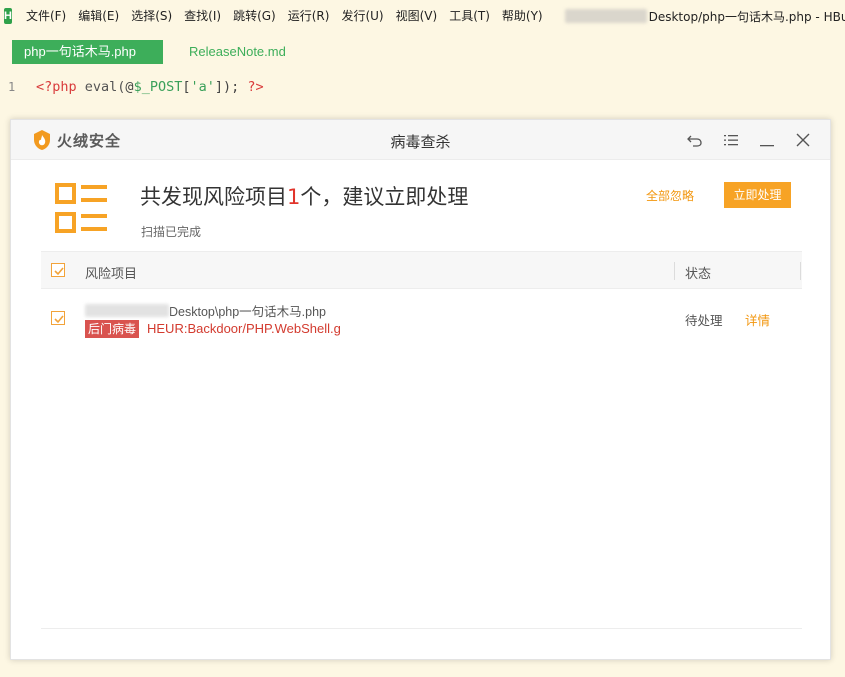 The width and height of the screenshot is (845, 677). Describe the element at coordinates (213, 197) in the screenshot. I see `headline-prefix: 共发现风险项目` at that location.